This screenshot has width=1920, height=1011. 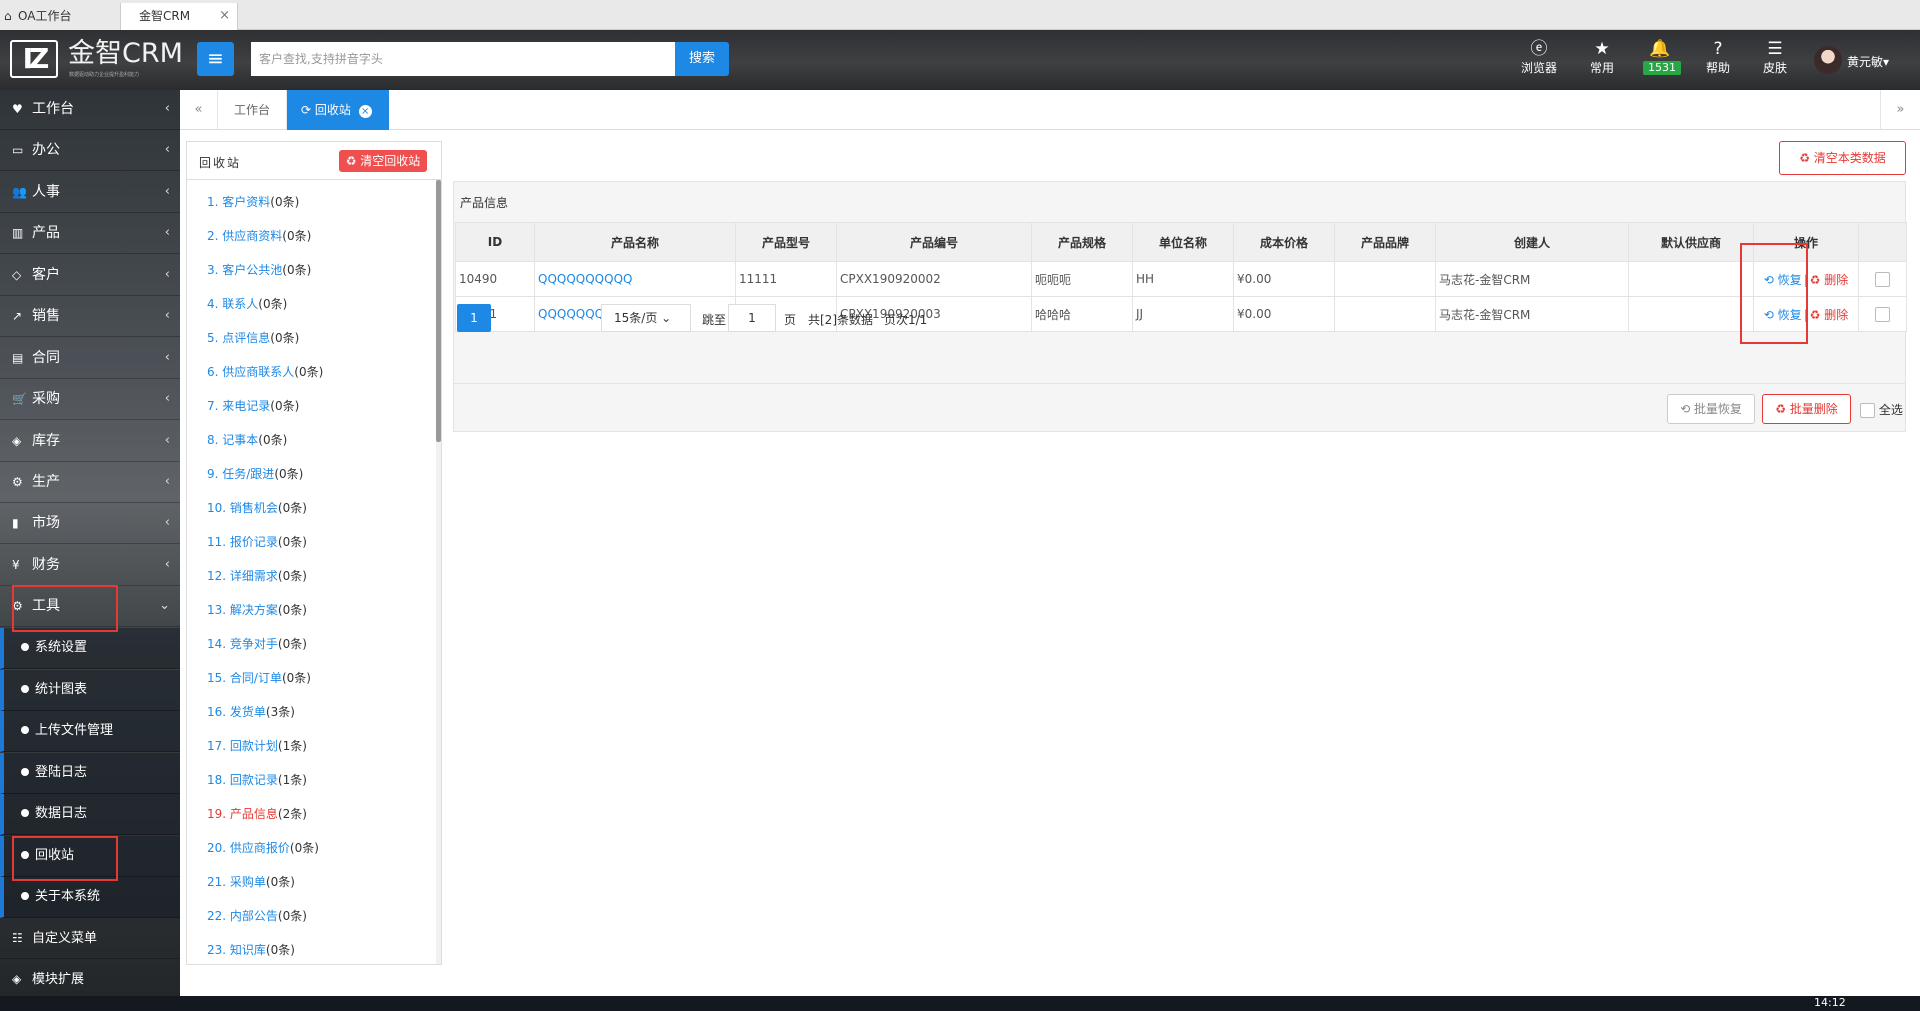 I want to click on bookmark-icon: ▮, so click(x=15, y=523).